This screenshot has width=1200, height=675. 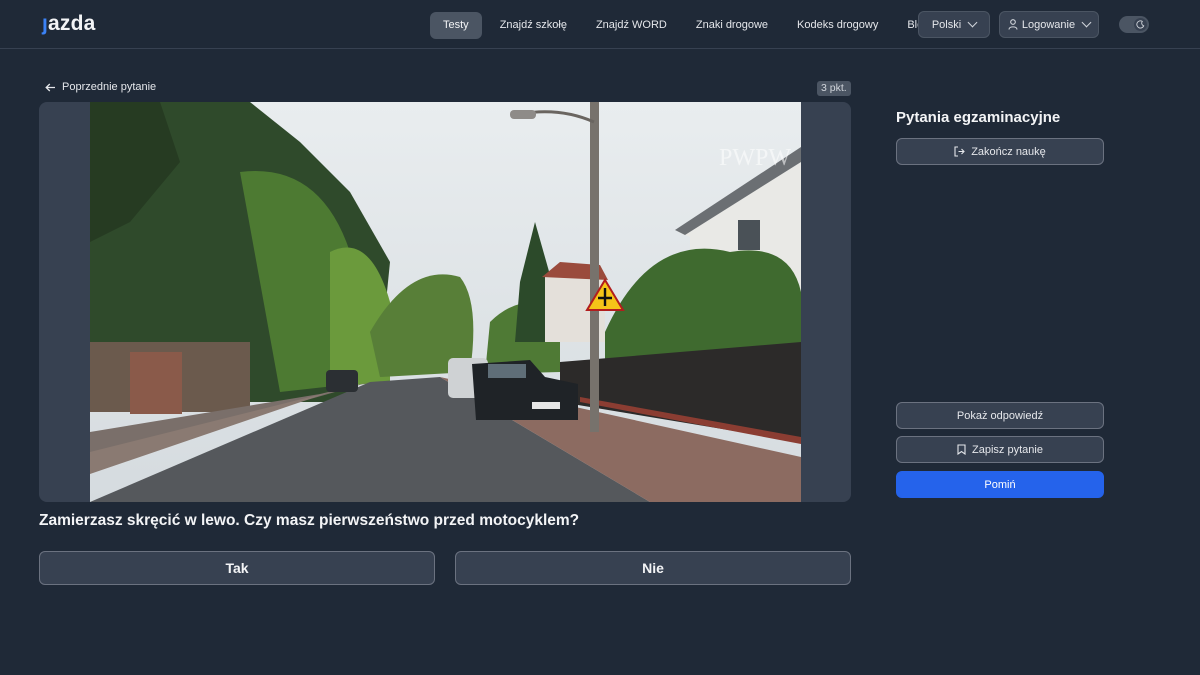 What do you see at coordinates (1007, 449) in the screenshot?
I see `save-question-label: Zapisz pytanie` at bounding box center [1007, 449].